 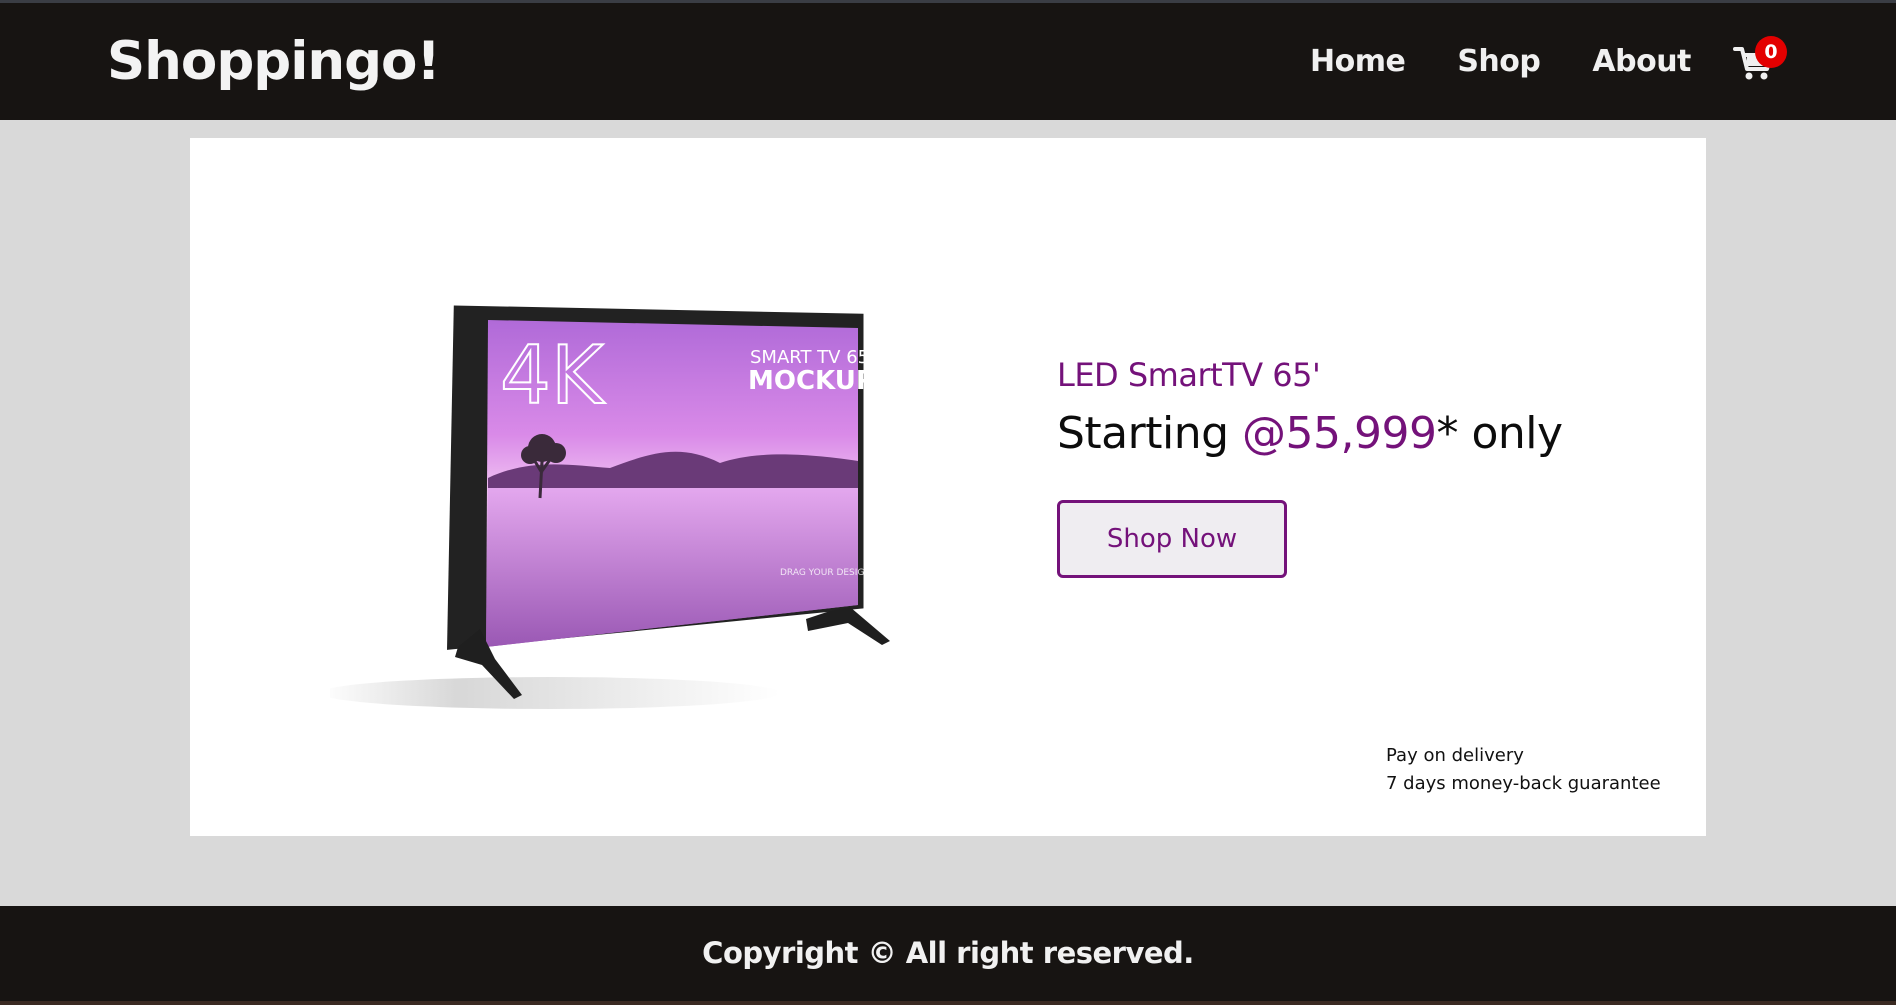 I want to click on price-headline: Starting @55,999* only, so click(x=1310, y=433).